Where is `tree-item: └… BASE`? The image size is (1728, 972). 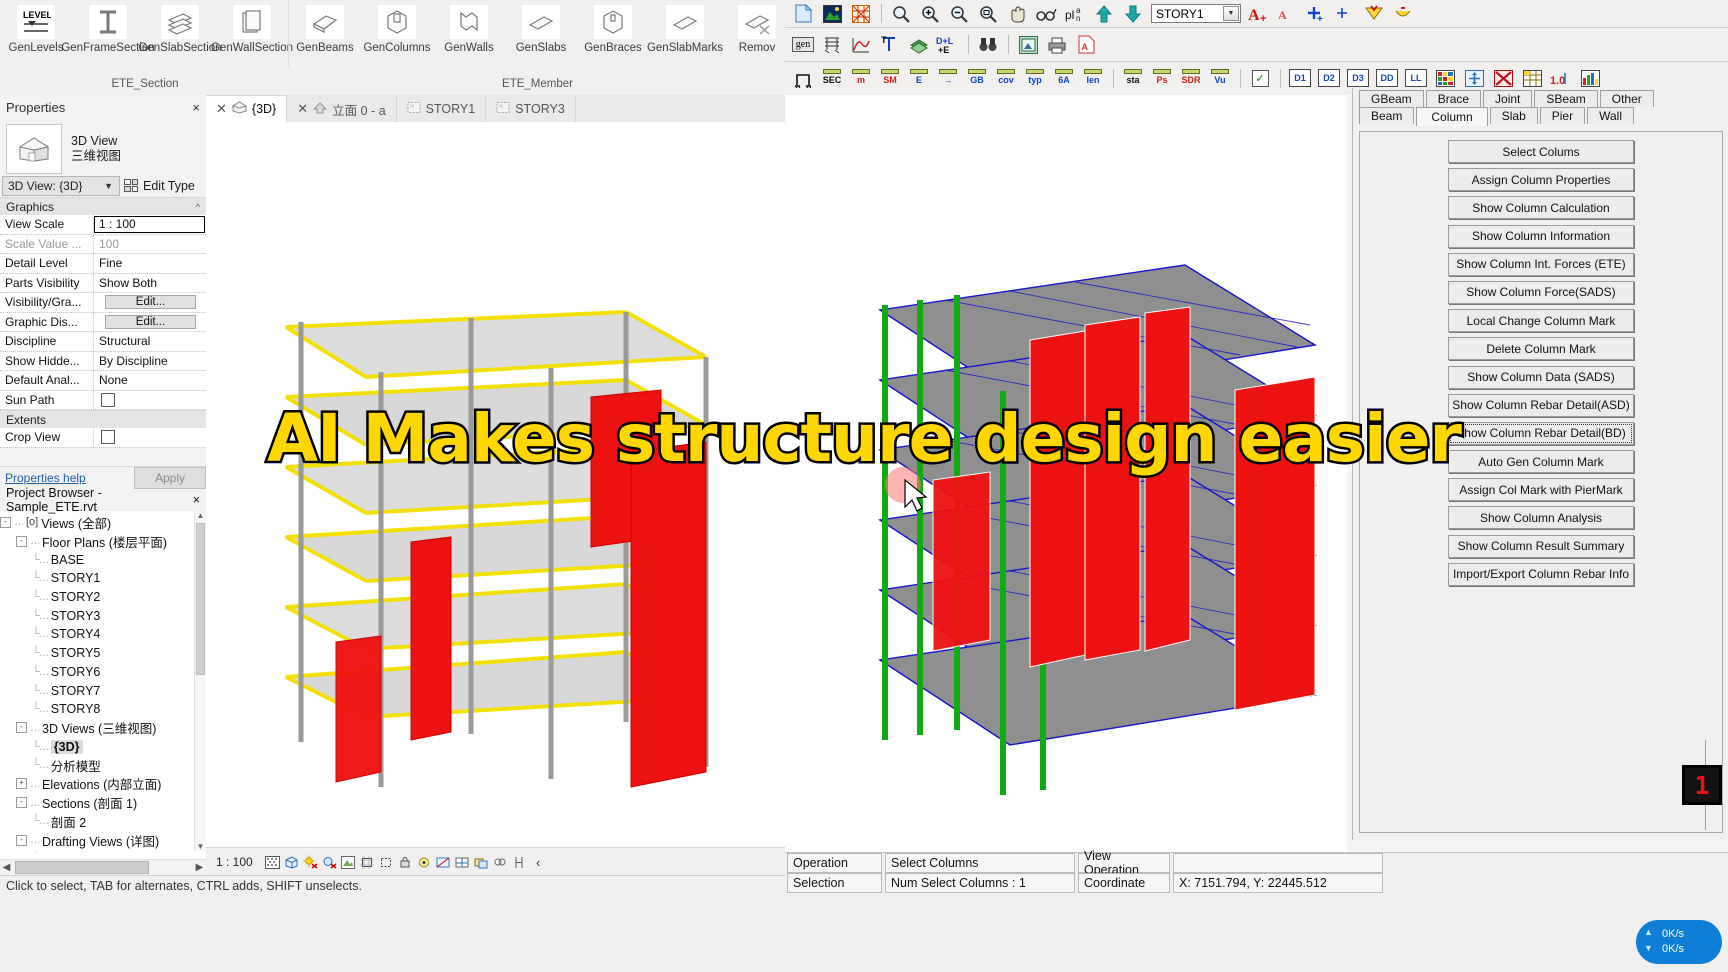 tree-item: └… BASE is located at coordinates (103, 559).